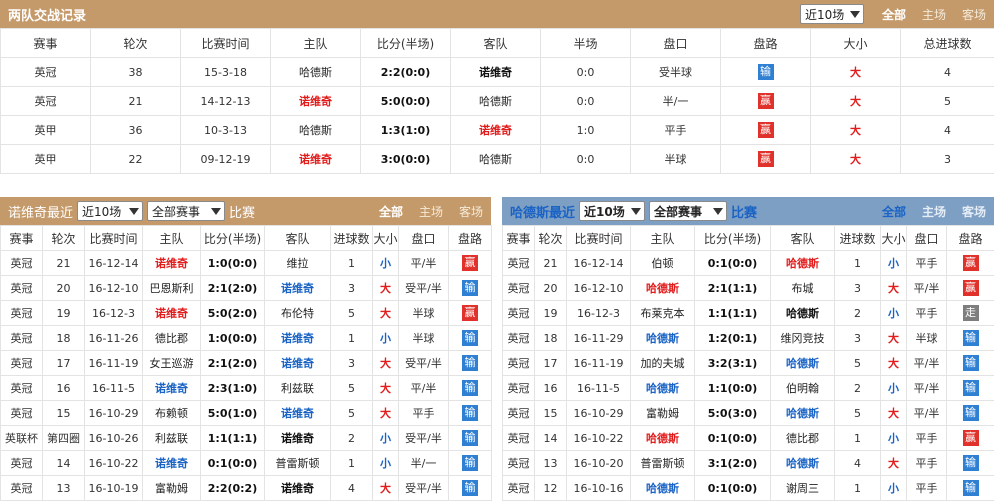  What do you see at coordinates (802, 338) in the screenshot?
I see `away-team: 维冈竞技` at bounding box center [802, 338].